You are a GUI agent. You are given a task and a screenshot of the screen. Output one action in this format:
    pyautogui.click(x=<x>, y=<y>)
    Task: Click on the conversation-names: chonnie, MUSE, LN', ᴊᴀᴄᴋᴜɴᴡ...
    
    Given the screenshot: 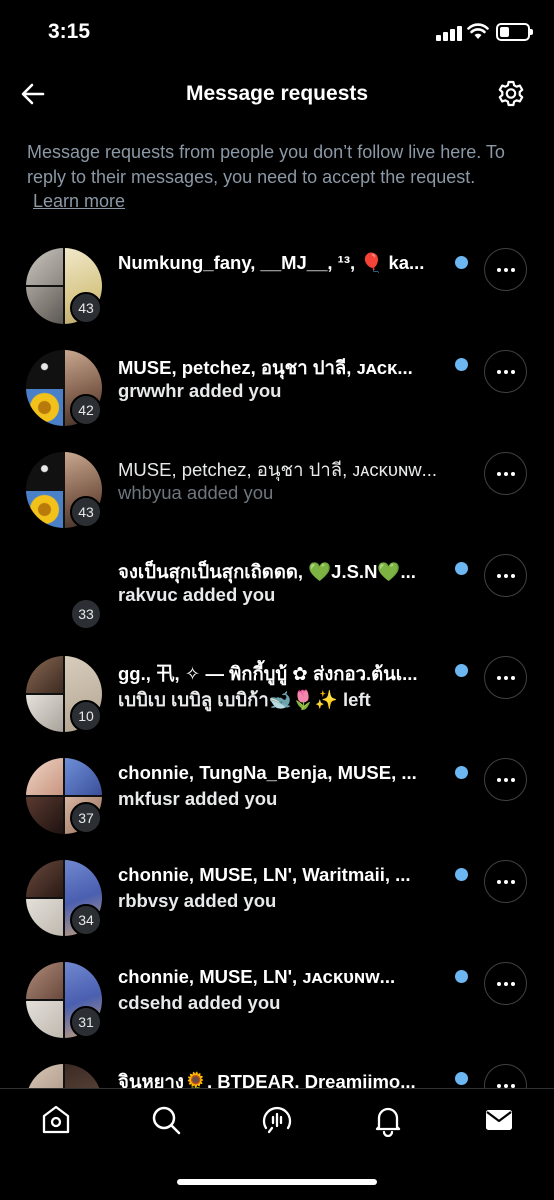 What is the action you would take?
    pyautogui.click(x=257, y=976)
    